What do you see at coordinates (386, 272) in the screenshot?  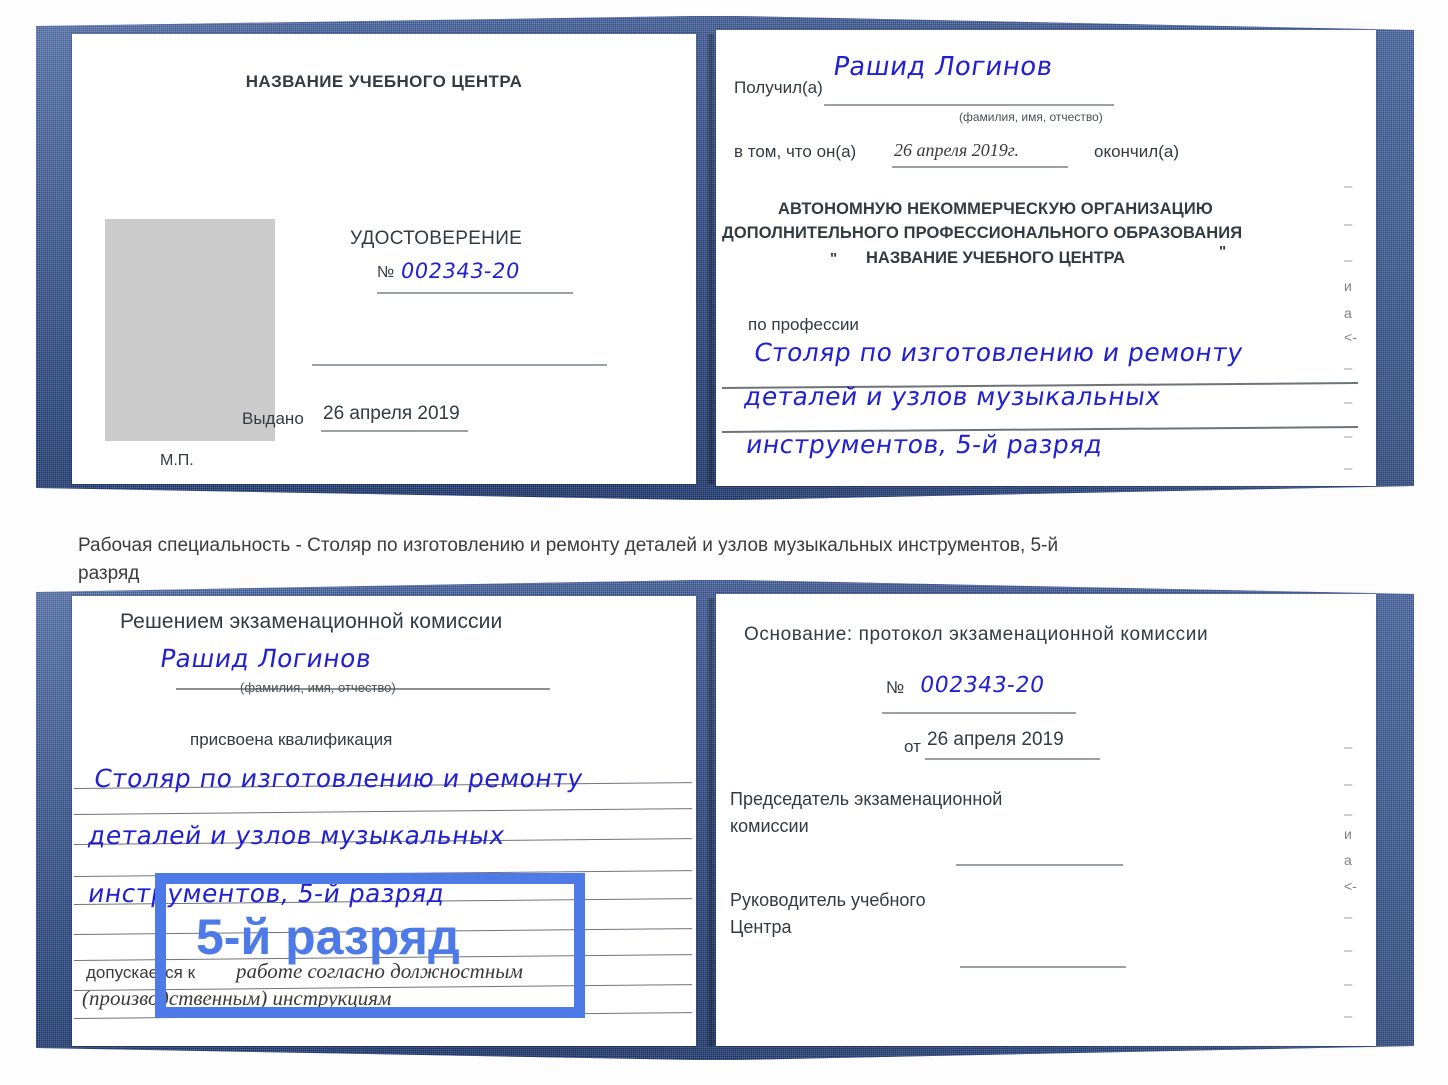 I see `top-left-number-label: №` at bounding box center [386, 272].